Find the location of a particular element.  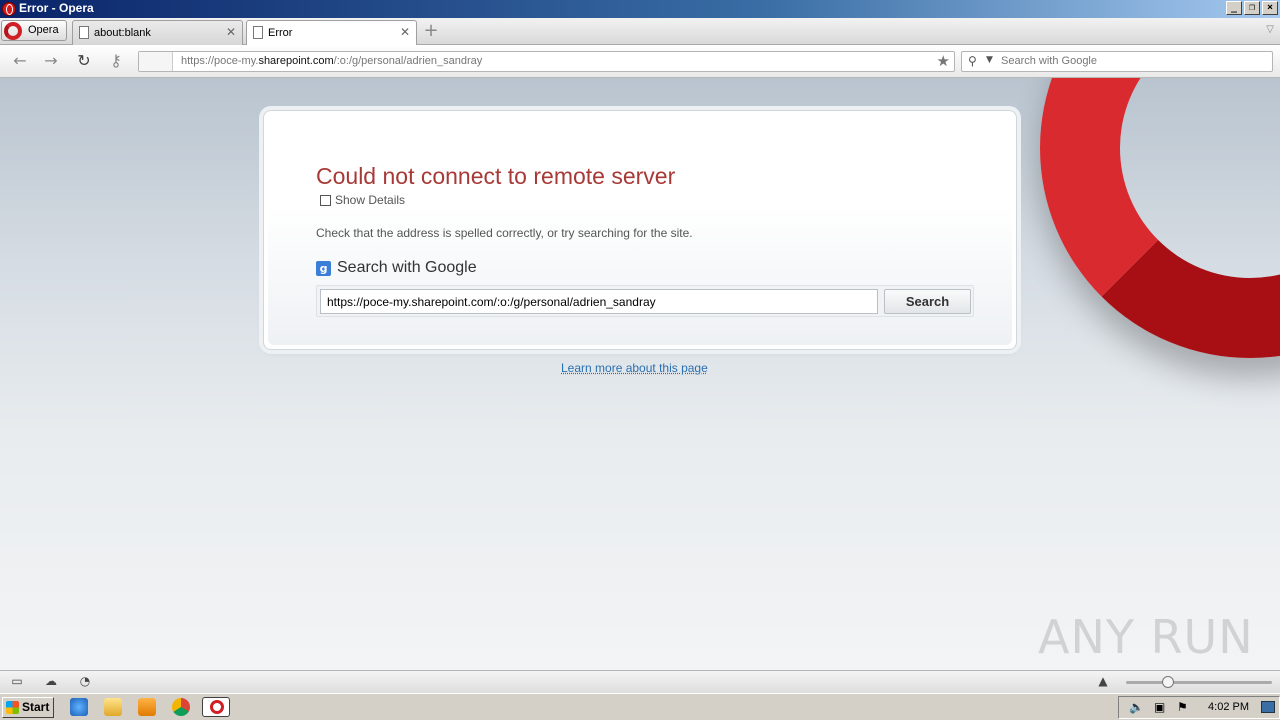

opera-taskbar-icon is located at coordinates (217, 707).